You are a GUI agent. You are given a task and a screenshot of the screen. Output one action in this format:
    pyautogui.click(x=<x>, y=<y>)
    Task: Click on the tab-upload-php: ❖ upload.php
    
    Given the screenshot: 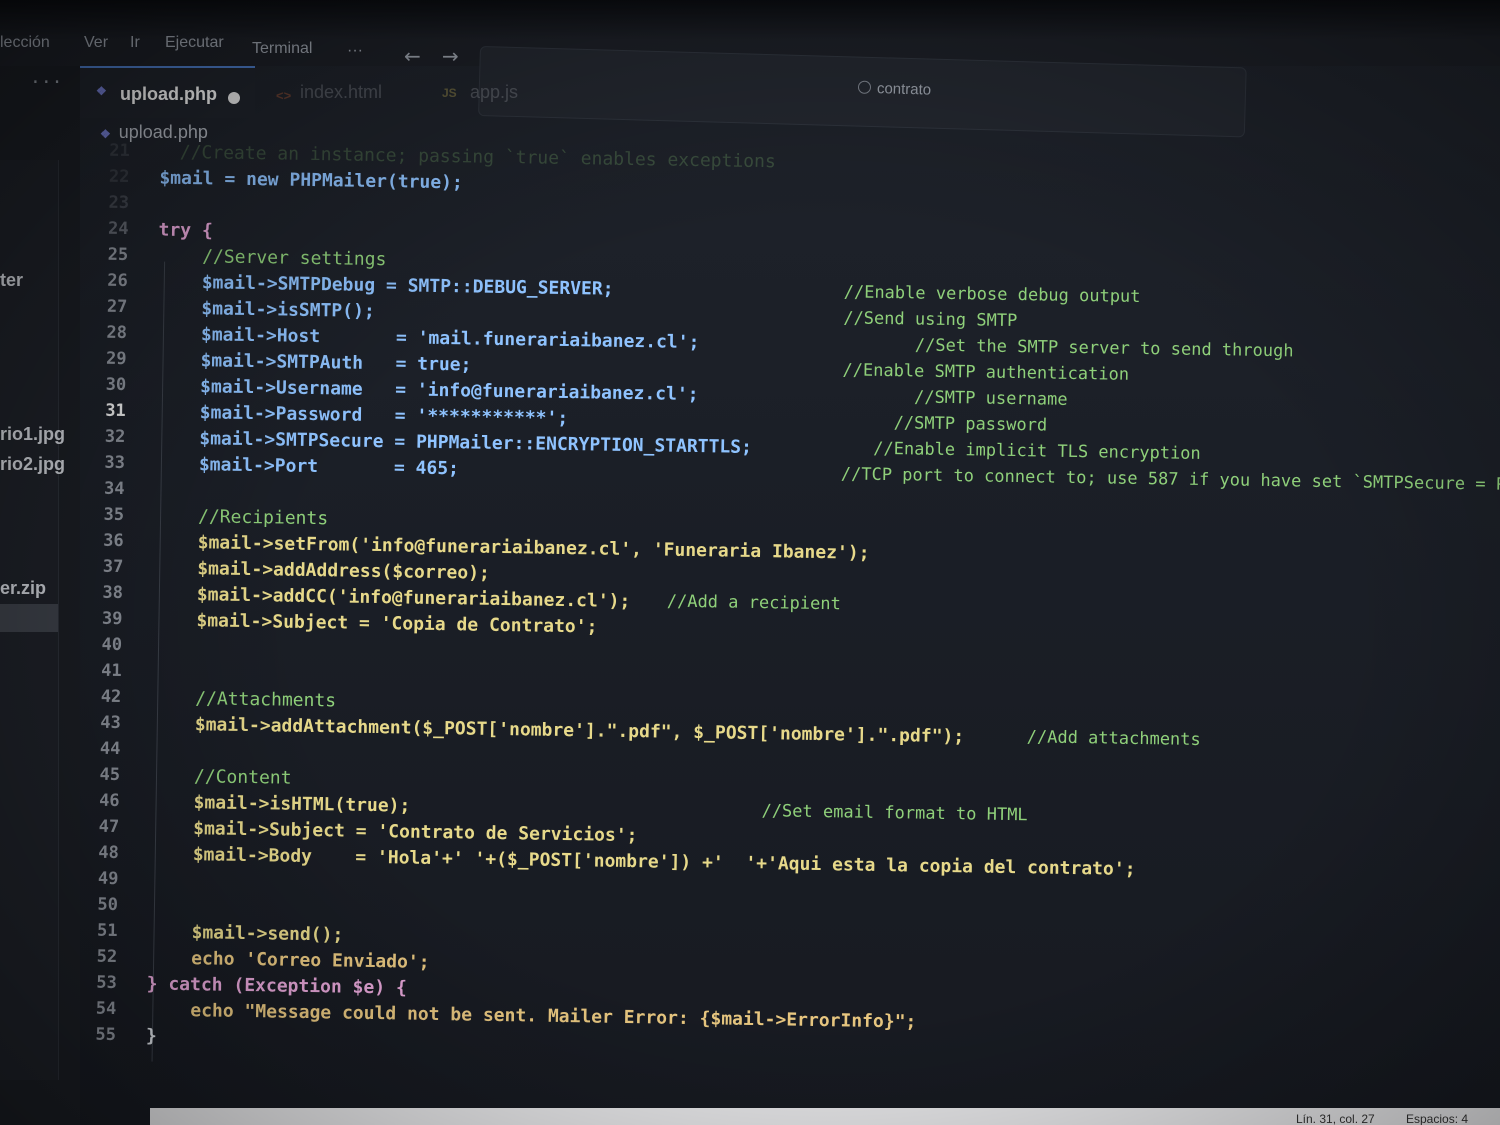 What is the action you would take?
    pyautogui.click(x=167, y=92)
    